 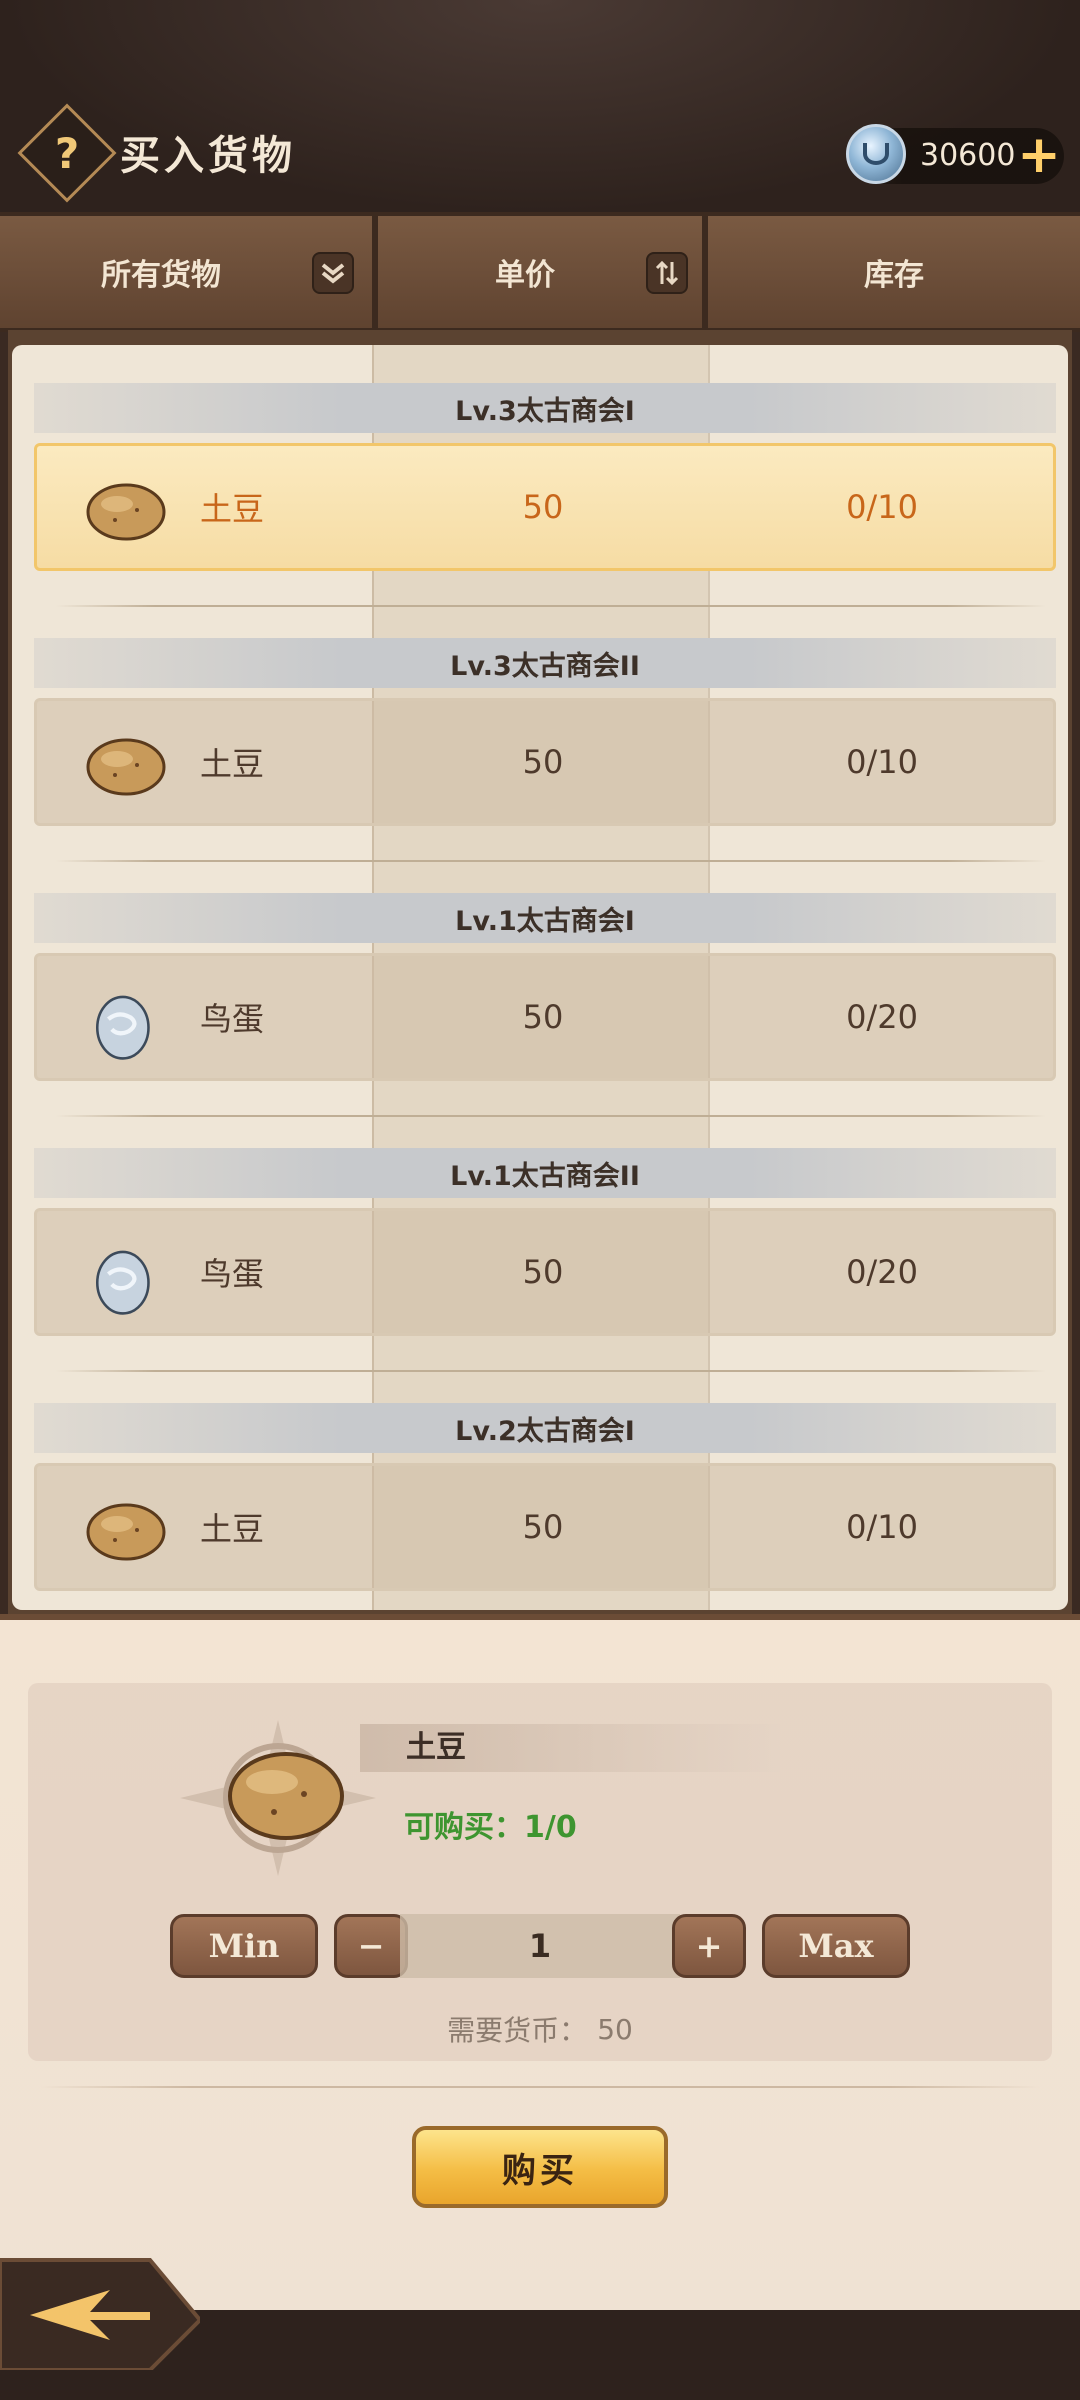 I want to click on stock-label: 库存, so click(x=894, y=275).